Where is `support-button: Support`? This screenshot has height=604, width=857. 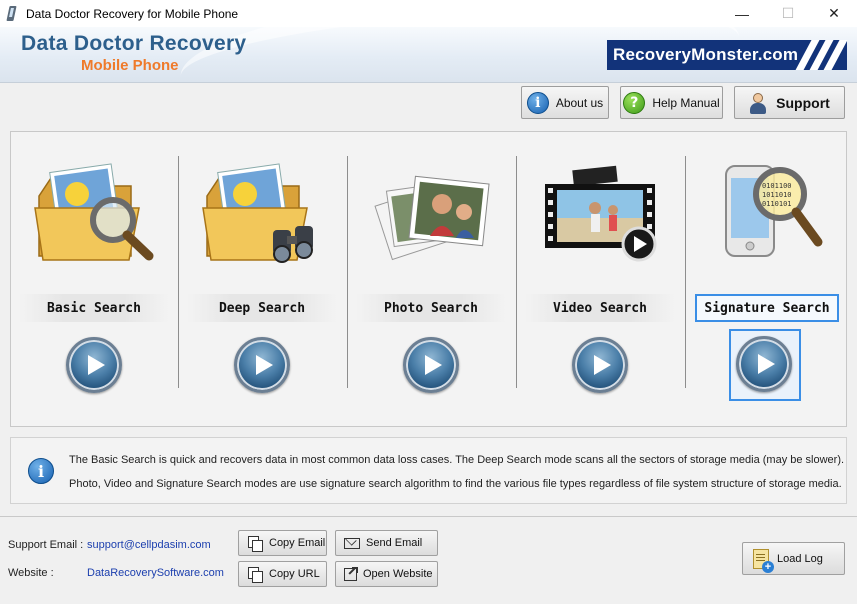
support-button: Support is located at coordinates (789, 102).